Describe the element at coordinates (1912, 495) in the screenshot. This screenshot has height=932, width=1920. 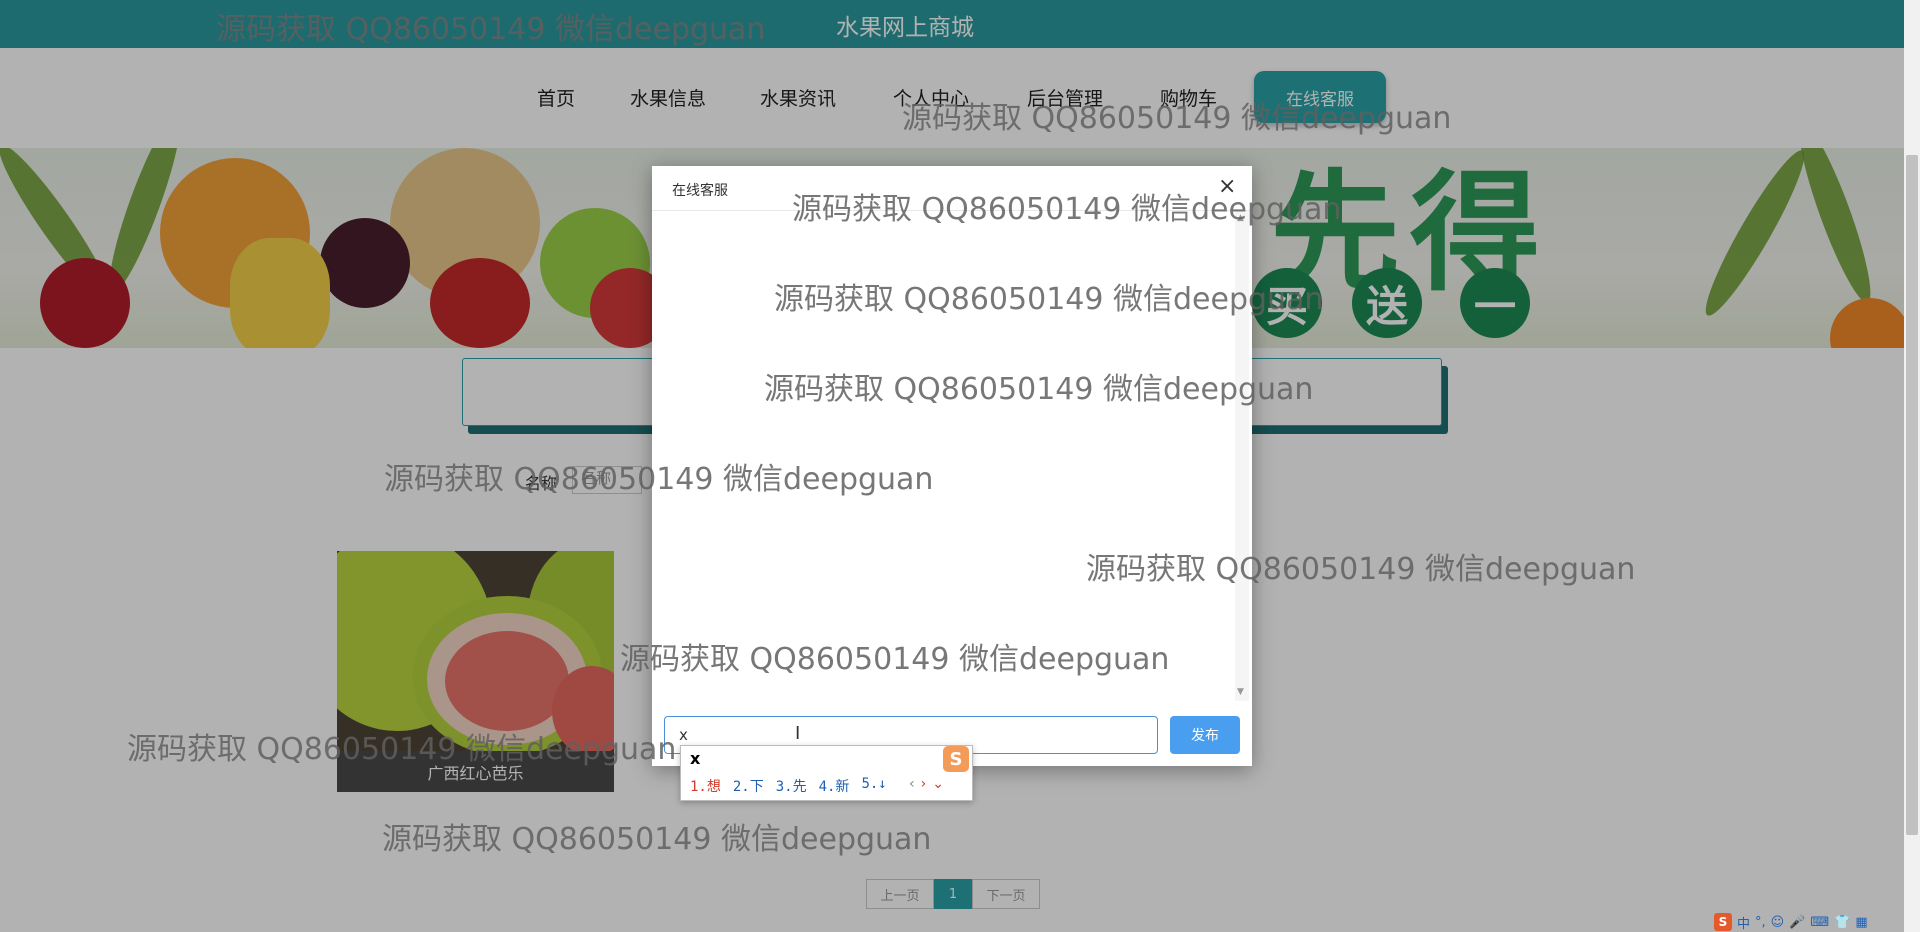
I see `scrollbar-thumb` at that location.